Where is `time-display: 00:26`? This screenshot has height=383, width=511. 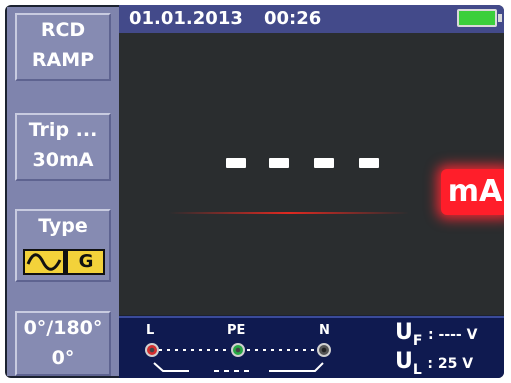 time-display: 00:26 is located at coordinates (293, 18).